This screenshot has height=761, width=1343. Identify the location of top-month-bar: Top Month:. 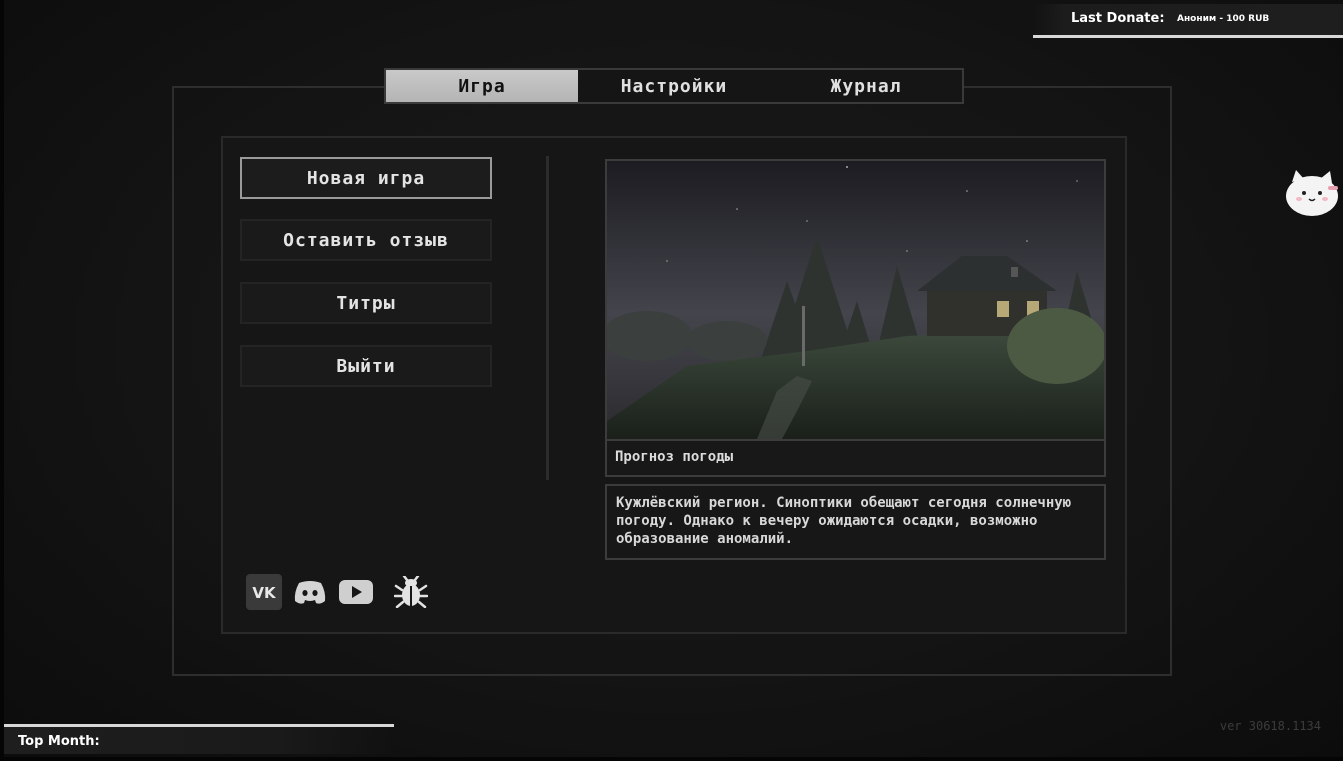
(199, 739).